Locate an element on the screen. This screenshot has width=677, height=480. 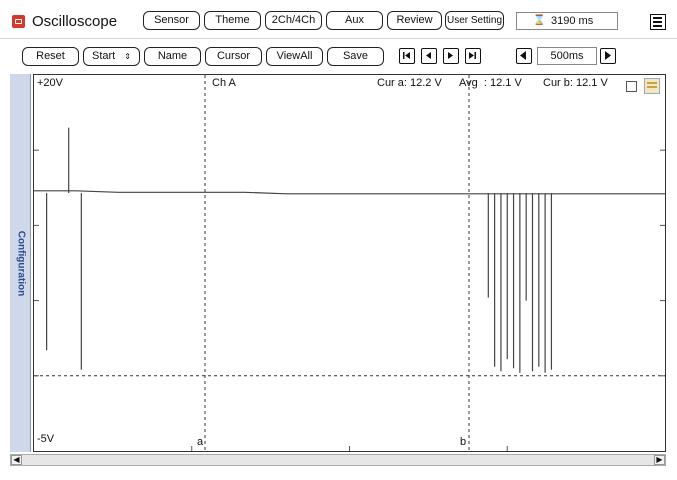
time-readout-value: 3190 ms is located at coordinates (572, 21).